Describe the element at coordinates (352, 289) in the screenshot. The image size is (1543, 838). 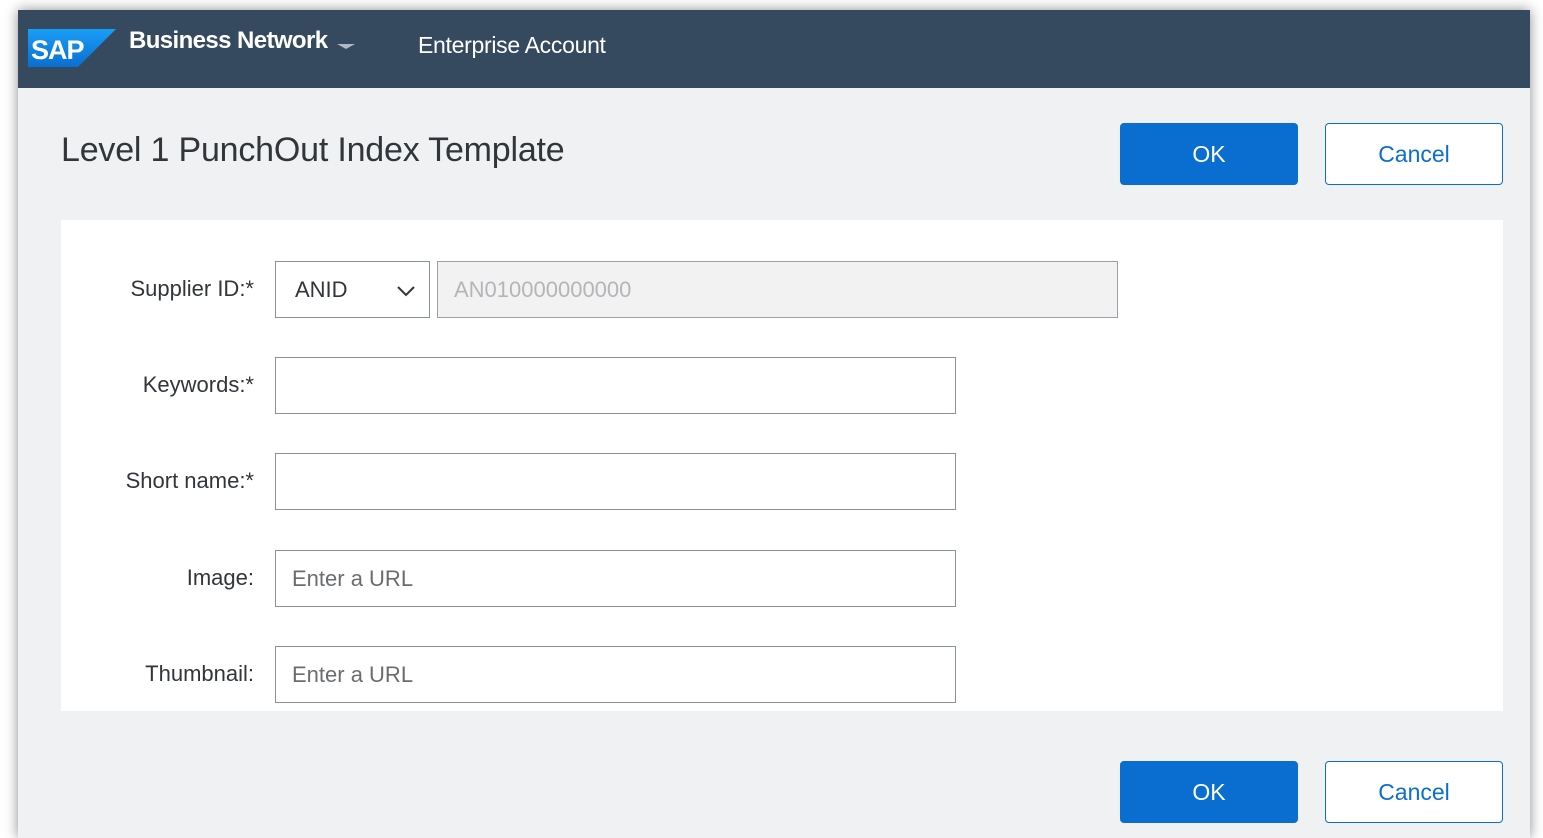
I see `supplier-id-type-select: ANID` at that location.